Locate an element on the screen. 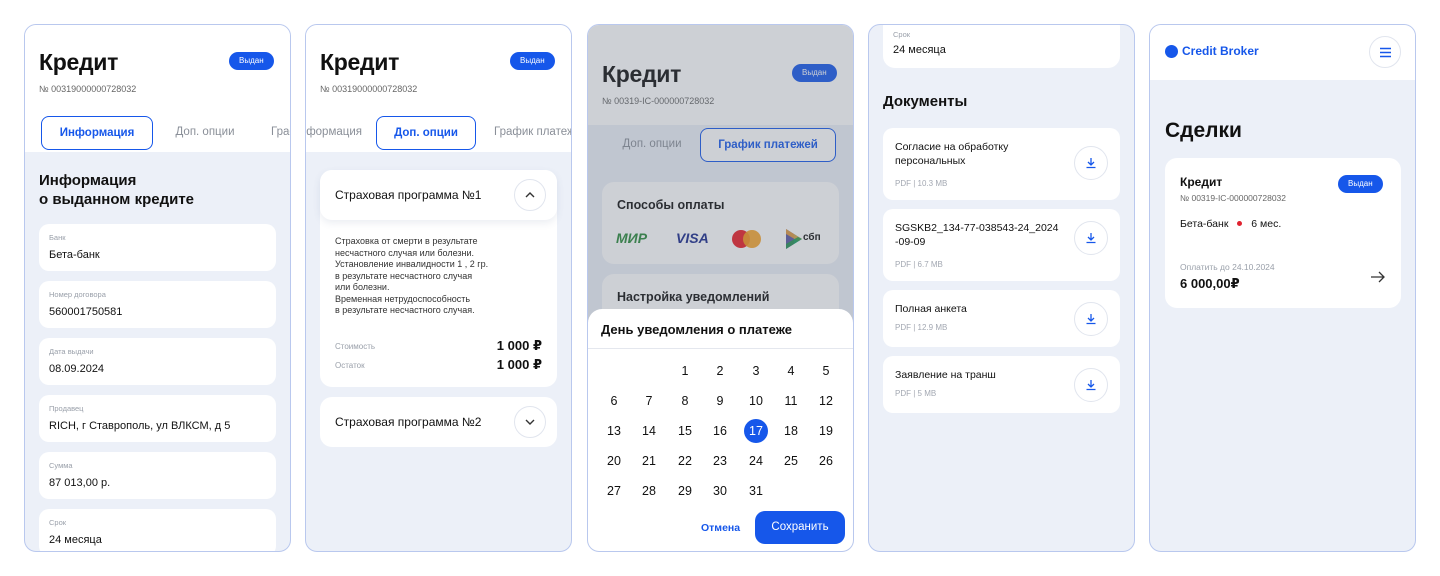 The image size is (1440, 576). calendar-day: 21 is located at coordinates (649, 461).